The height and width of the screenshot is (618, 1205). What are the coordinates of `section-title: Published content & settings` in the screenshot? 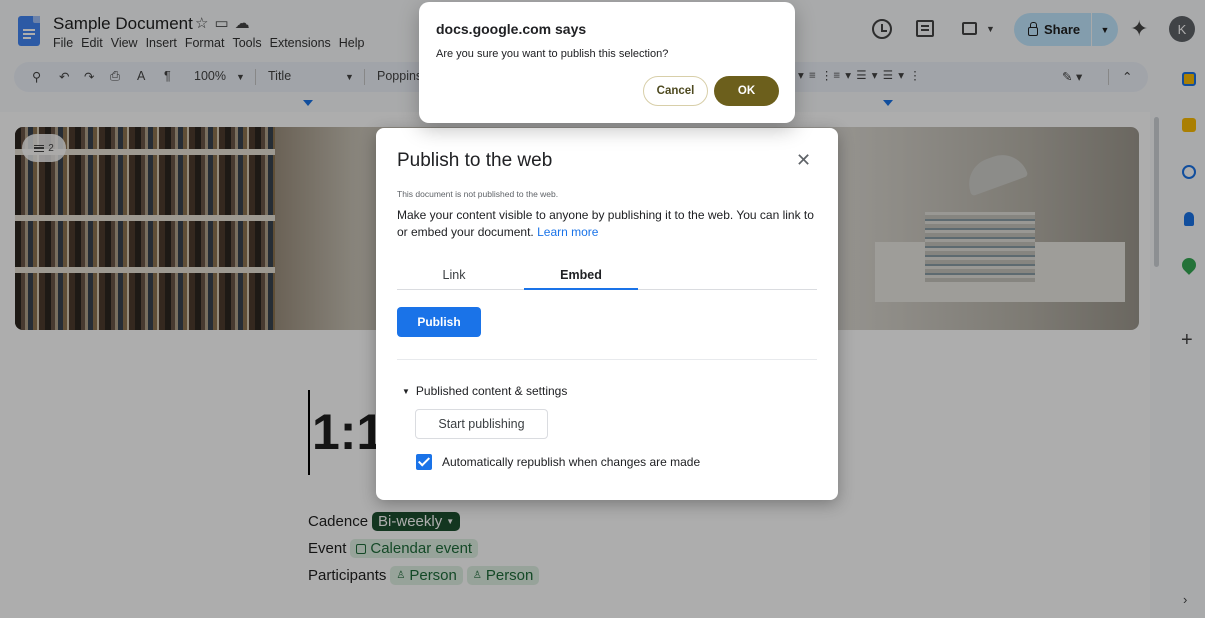 It's located at (491, 391).